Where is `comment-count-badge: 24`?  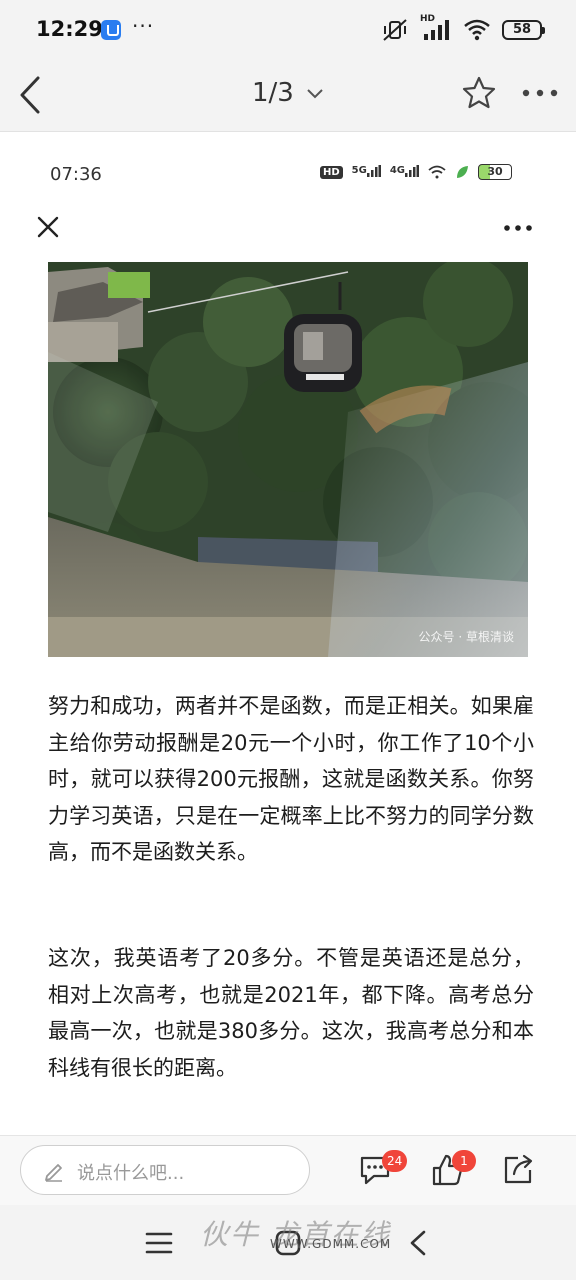
comment-count-badge: 24 is located at coordinates (395, 1161).